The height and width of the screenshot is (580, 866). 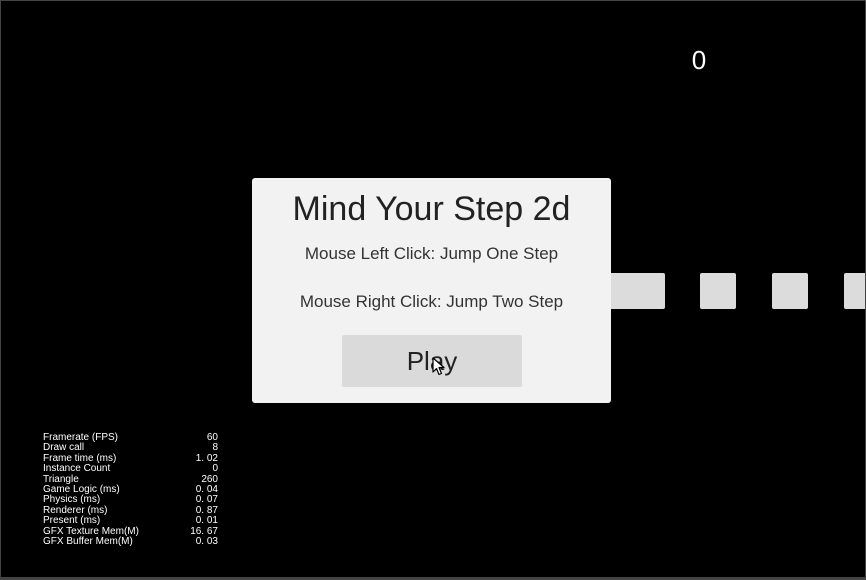 What do you see at coordinates (72, 521) in the screenshot?
I see `stat-label: Present (ms)` at bounding box center [72, 521].